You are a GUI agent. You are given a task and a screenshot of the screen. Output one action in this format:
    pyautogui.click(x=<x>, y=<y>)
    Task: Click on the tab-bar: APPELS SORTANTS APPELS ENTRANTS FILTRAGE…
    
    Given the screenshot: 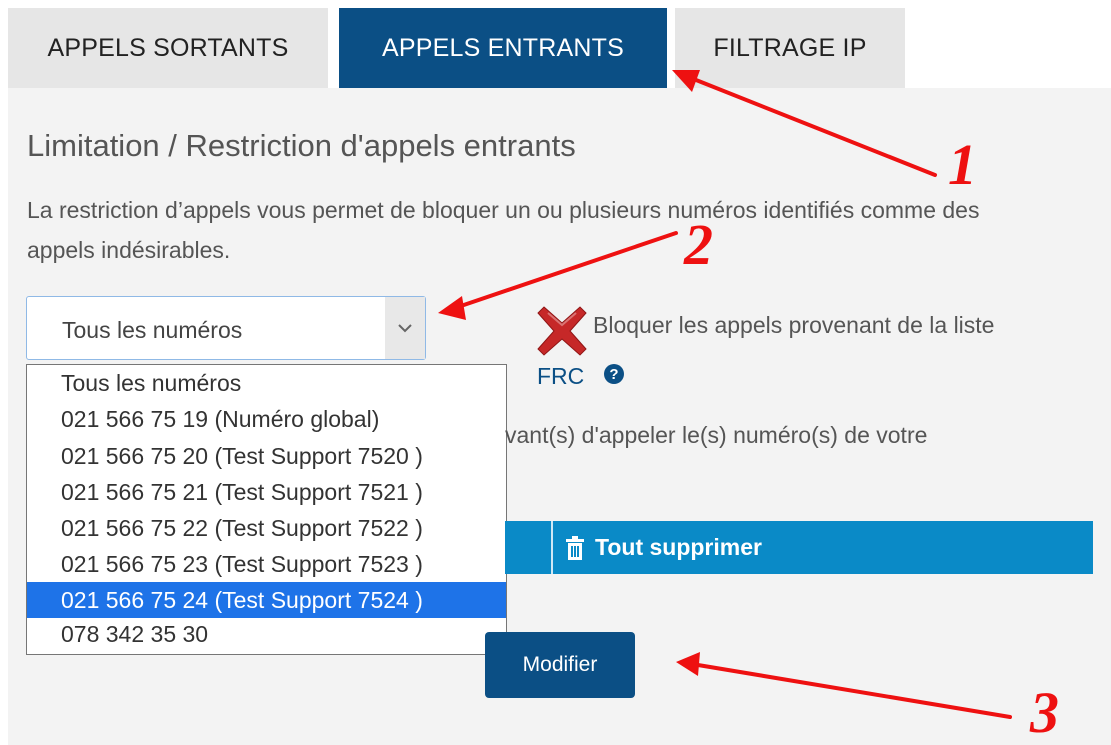 What is the action you would take?
    pyautogui.click(x=555, y=44)
    